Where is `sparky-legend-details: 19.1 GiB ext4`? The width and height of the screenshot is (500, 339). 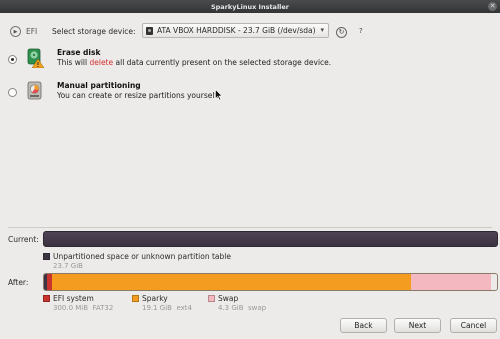
sparky-legend-details: 19.1 GiB ext4 is located at coordinates (167, 308).